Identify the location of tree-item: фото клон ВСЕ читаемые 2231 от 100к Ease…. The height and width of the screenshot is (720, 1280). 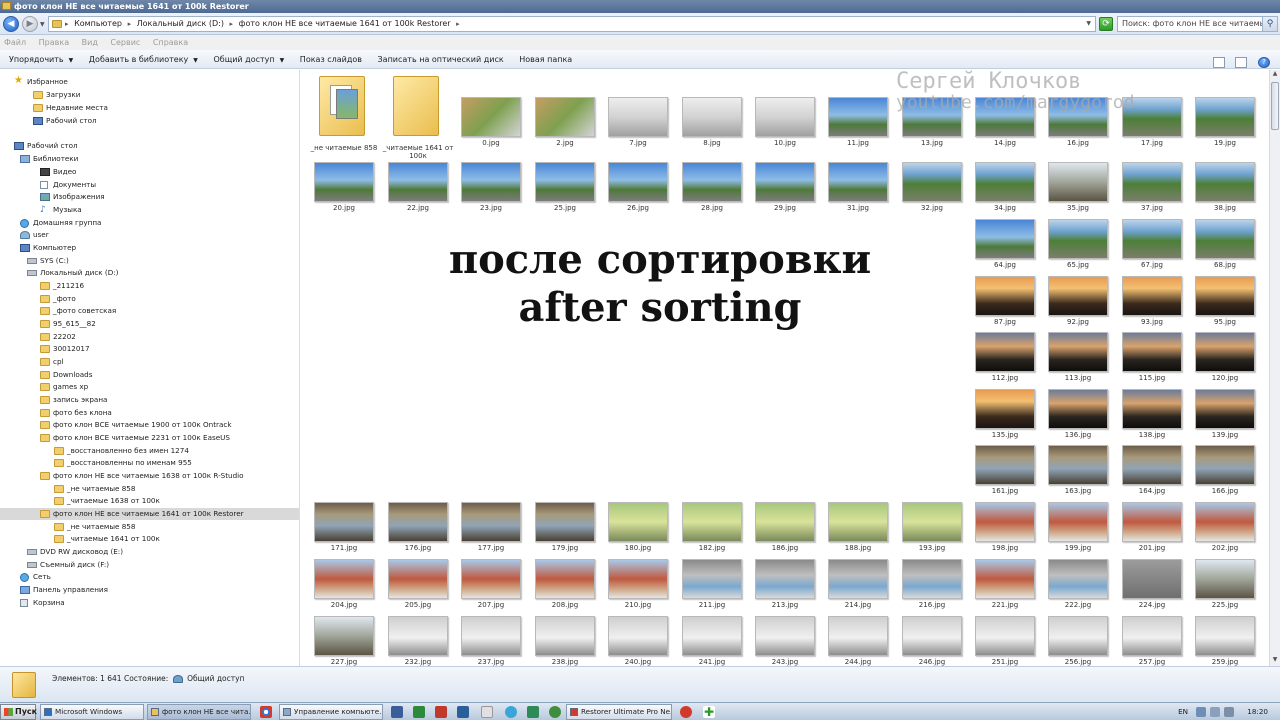
(135, 438).